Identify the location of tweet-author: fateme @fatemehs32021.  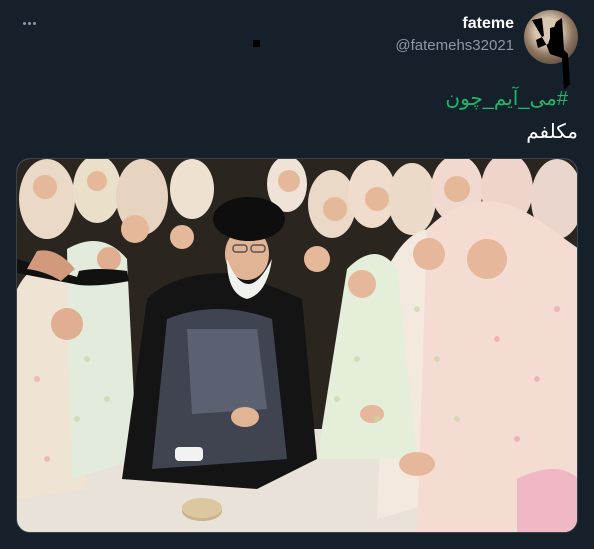
(454, 35).